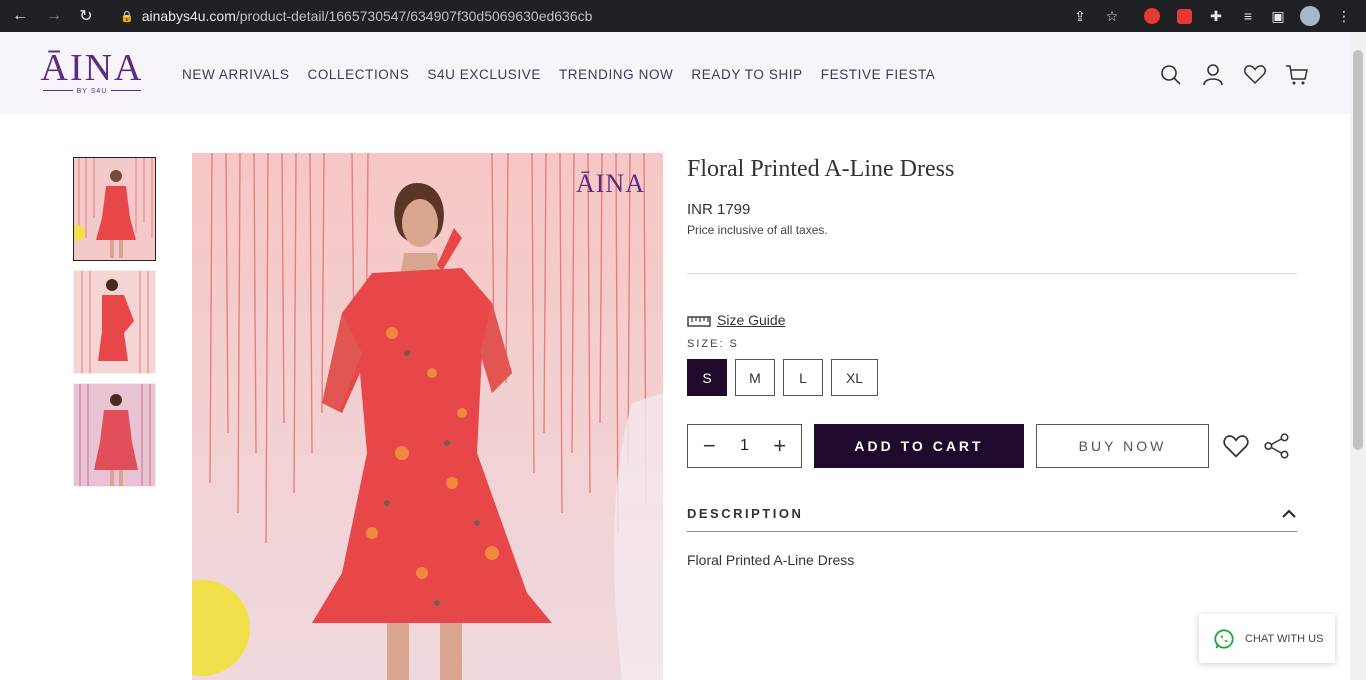  Describe the element at coordinates (1080, 16) in the screenshot. I see `share-icon: ⇪` at that location.